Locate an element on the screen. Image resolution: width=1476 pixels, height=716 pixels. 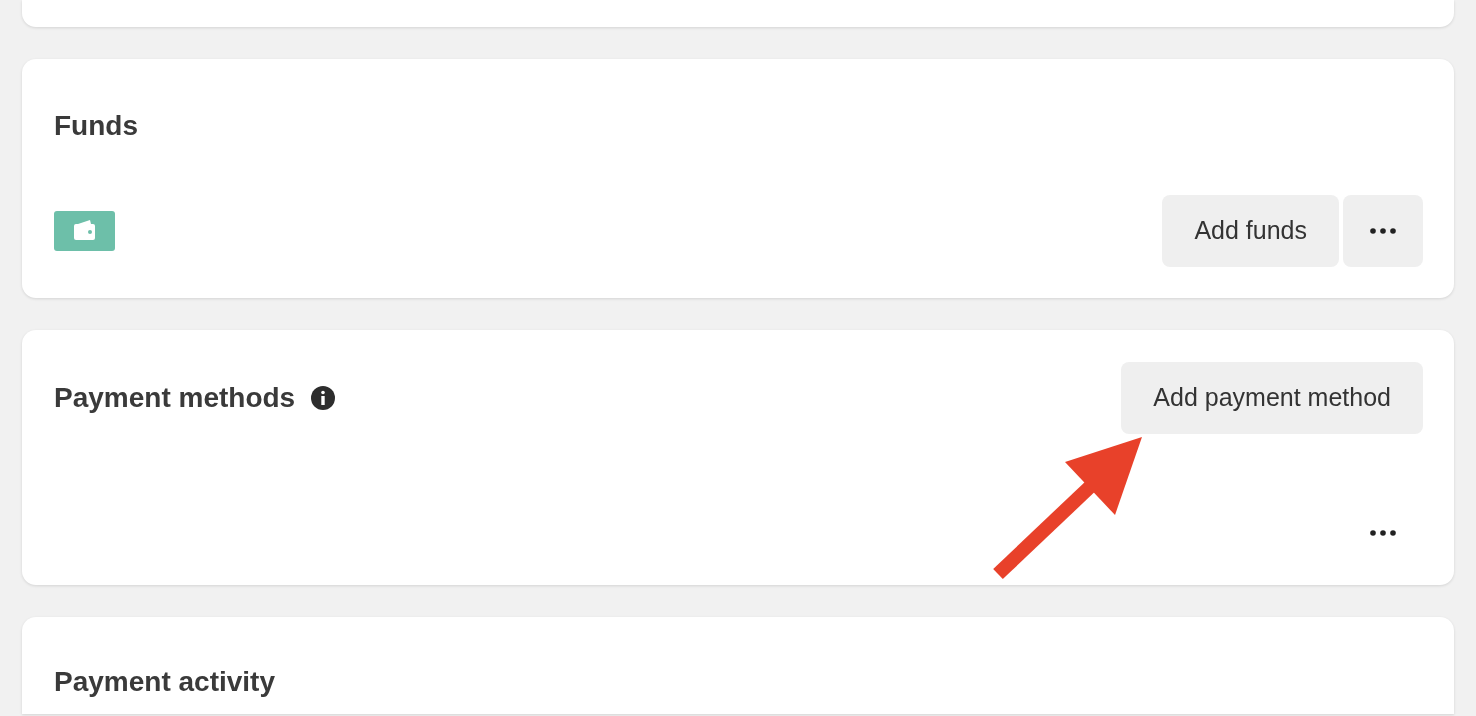
info-icon is located at coordinates (323, 398).